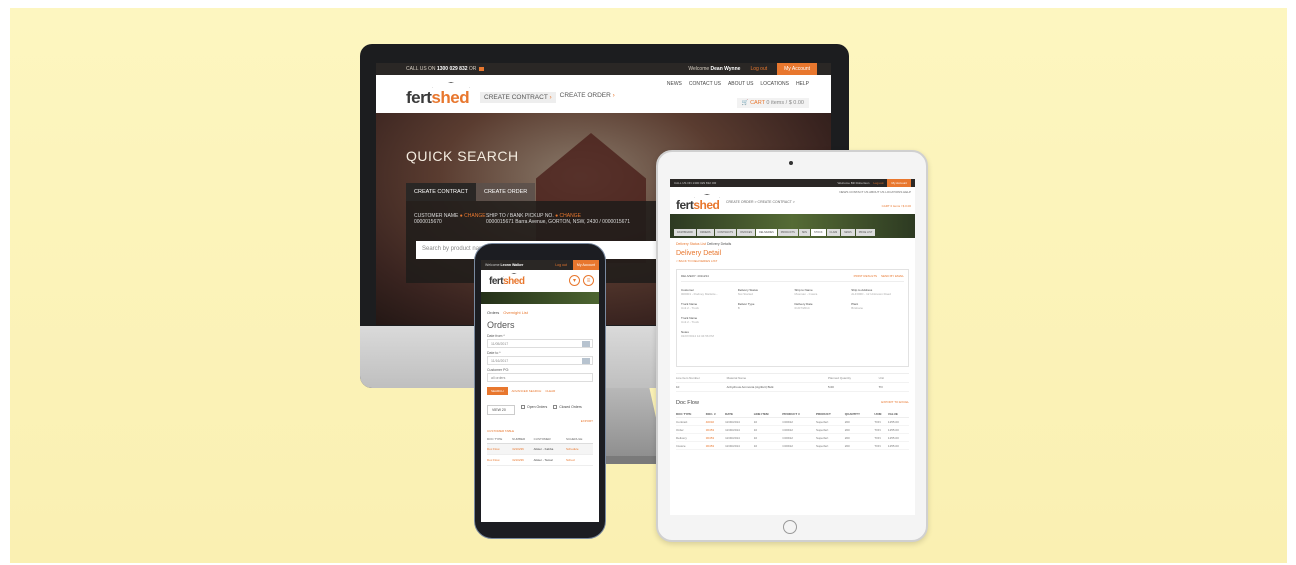 This screenshot has height=565, width=1296. What do you see at coordinates (497, 391) in the screenshot?
I see `search-button: SEARCH` at bounding box center [497, 391].